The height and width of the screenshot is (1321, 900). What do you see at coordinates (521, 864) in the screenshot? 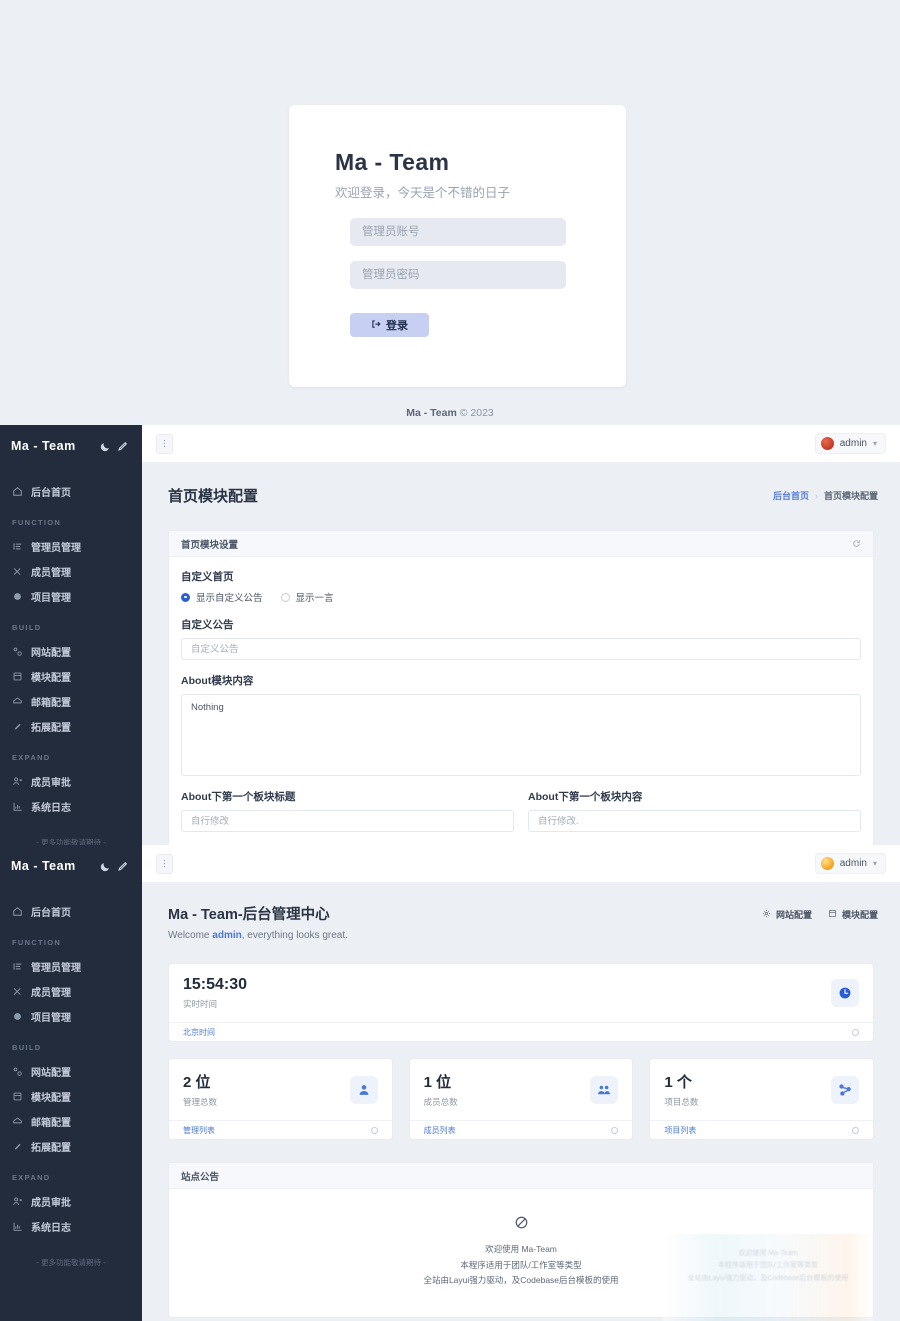
I see `topbar-two: admin ▾` at bounding box center [521, 864].